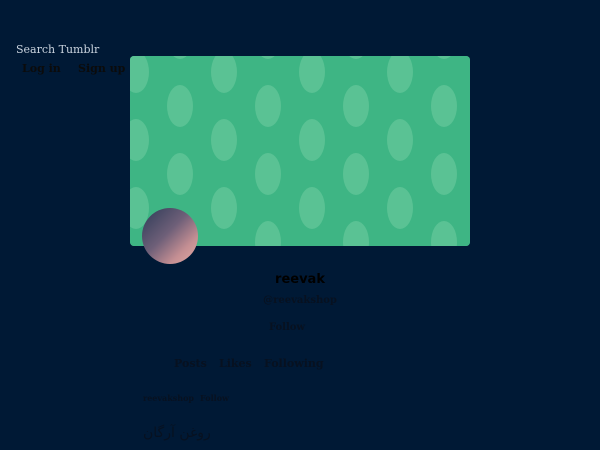 This screenshot has height=450, width=600. Describe the element at coordinates (177, 433) in the screenshot. I see `post-text: روغن آرگان` at that location.